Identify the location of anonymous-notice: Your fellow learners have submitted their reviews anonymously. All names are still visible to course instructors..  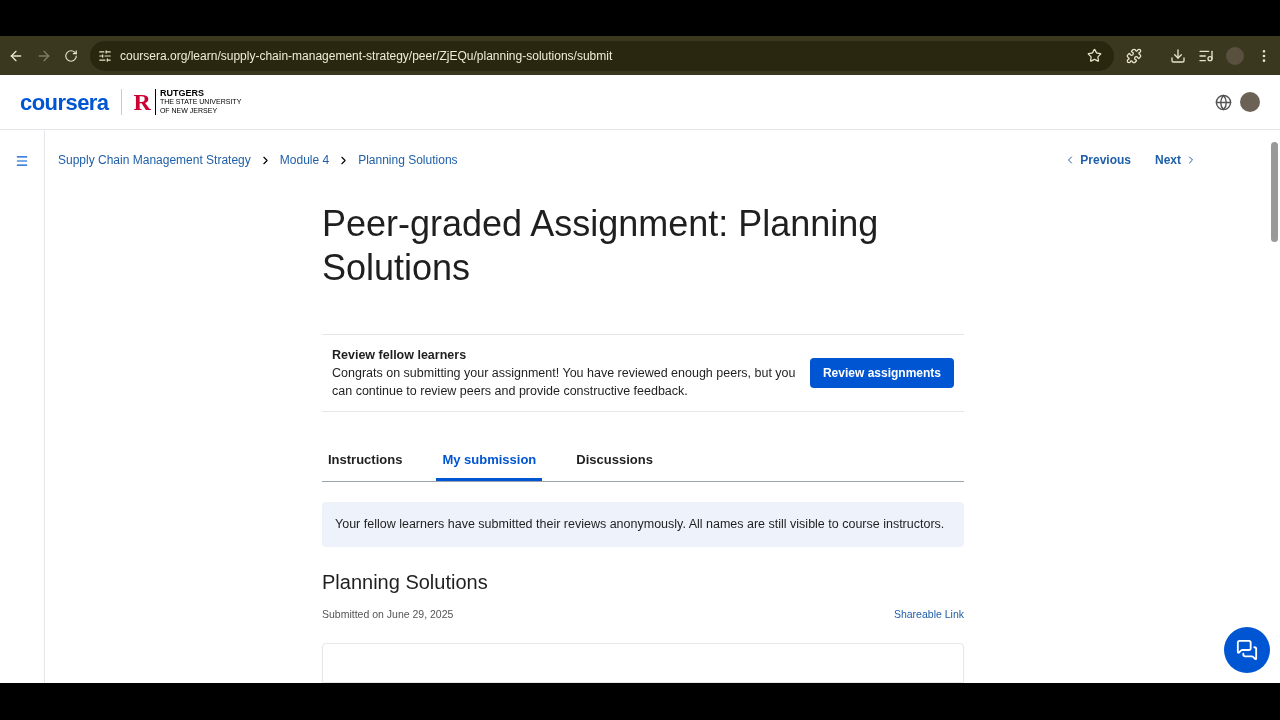
(643, 524).